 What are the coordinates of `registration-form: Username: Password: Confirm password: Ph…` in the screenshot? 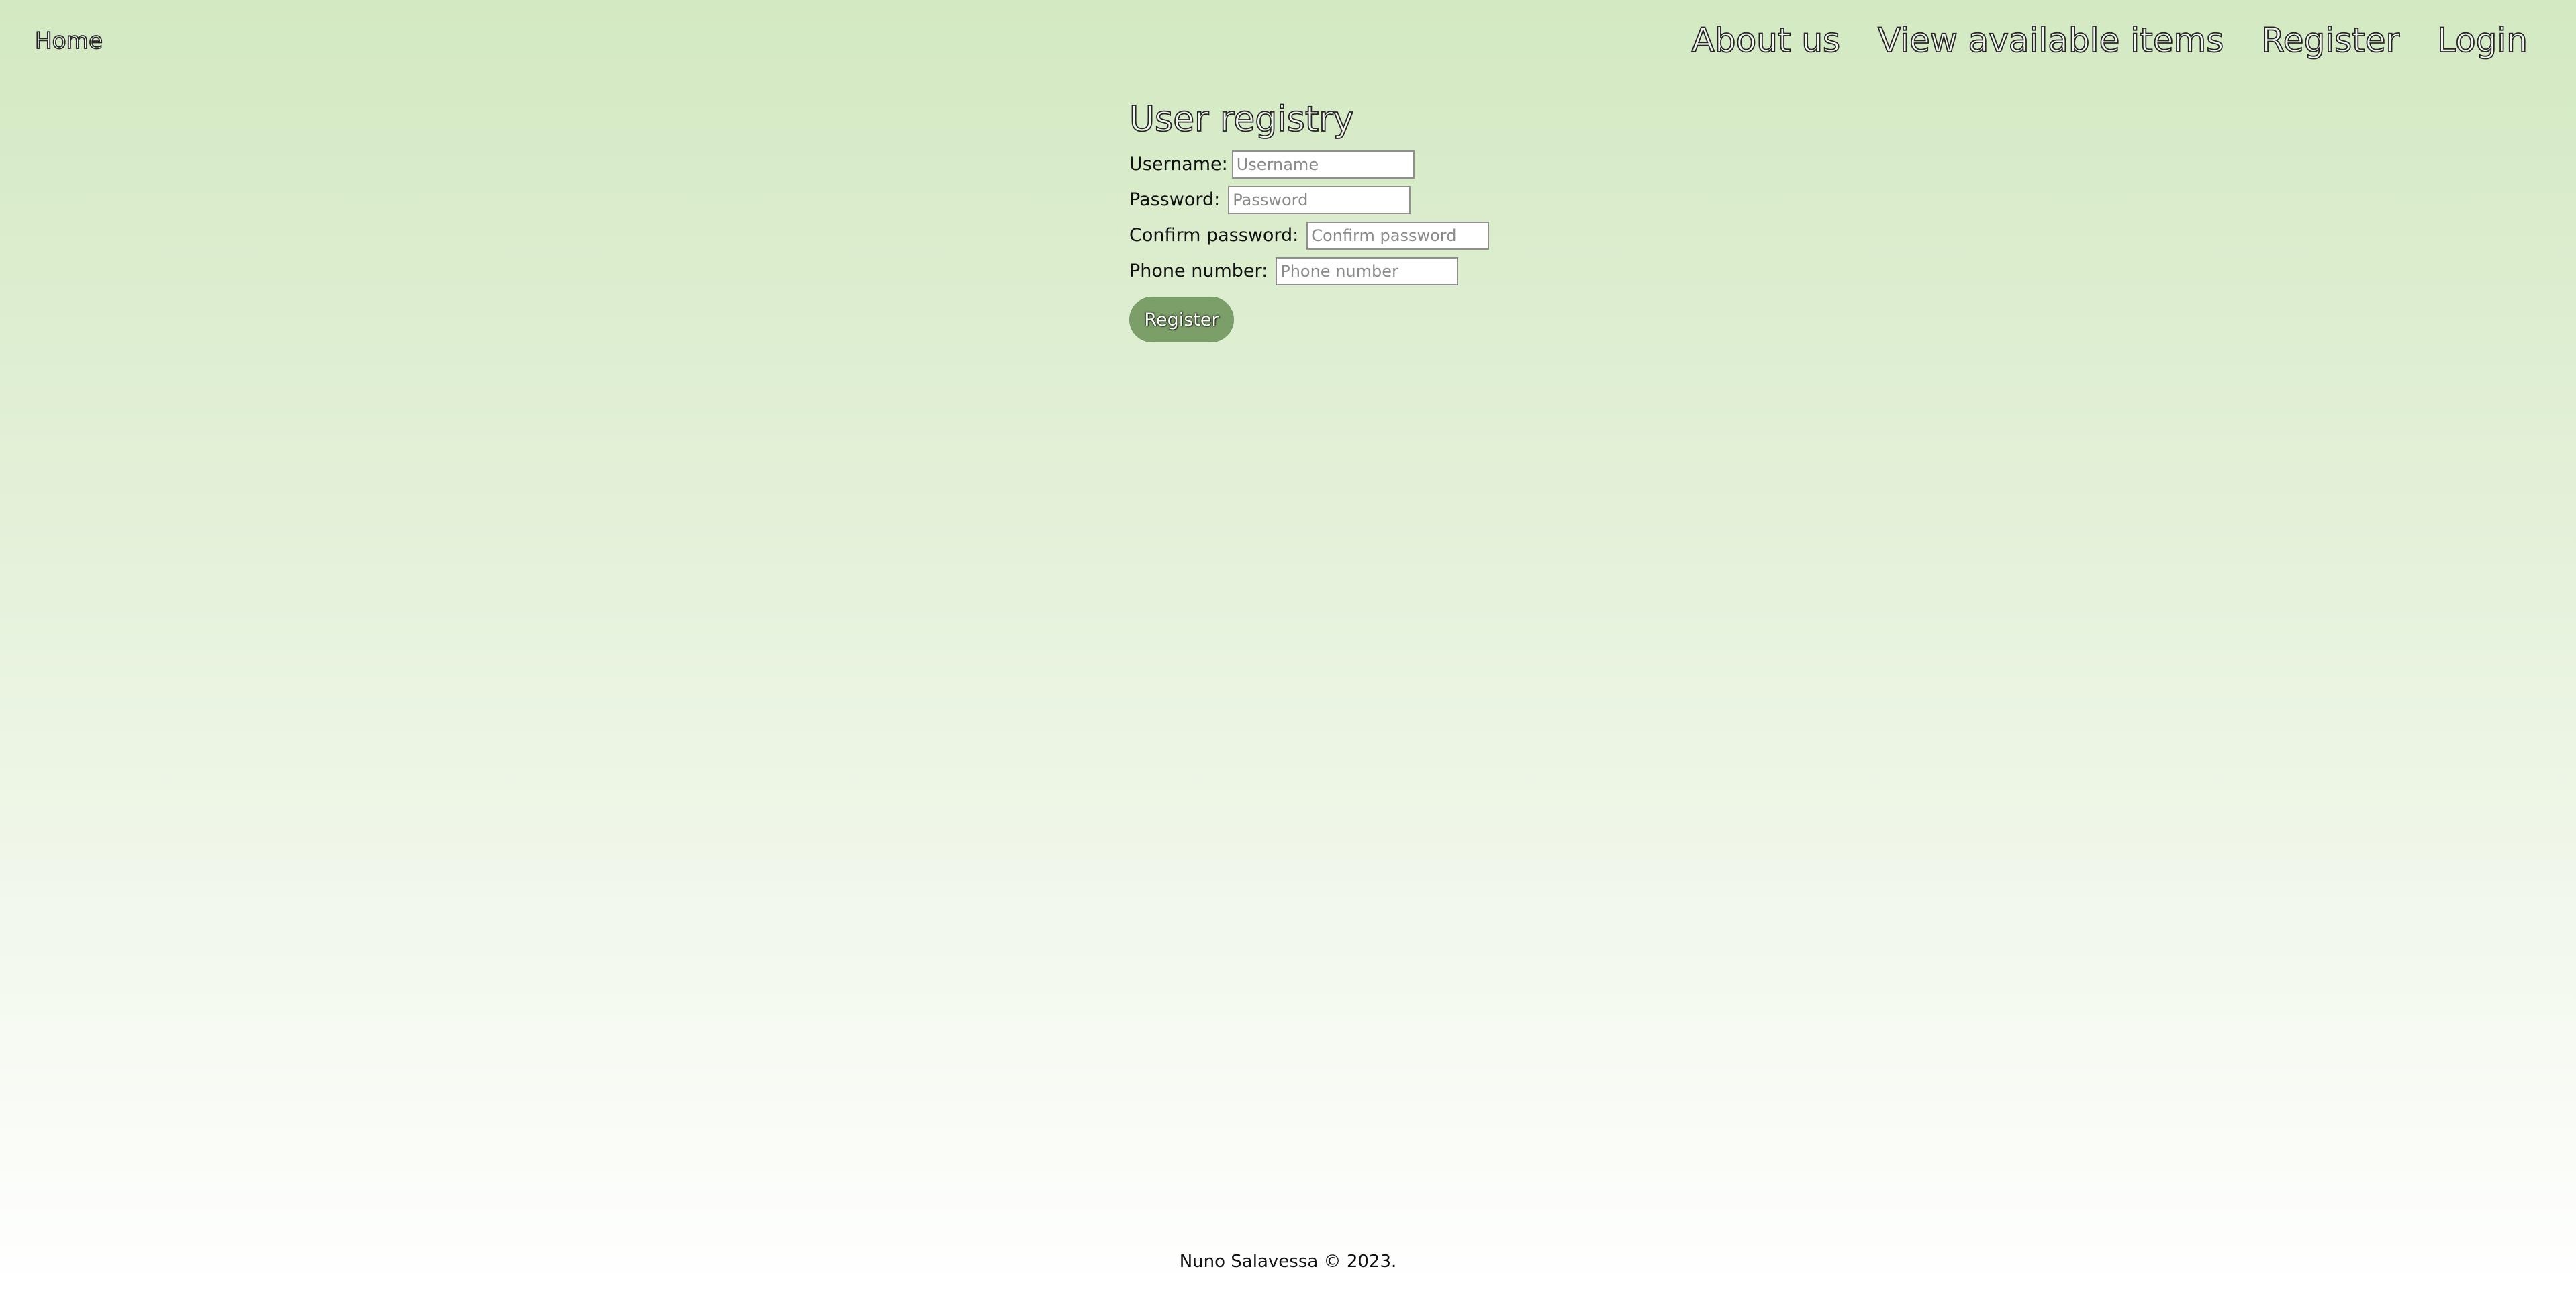 It's located at (1309, 244).